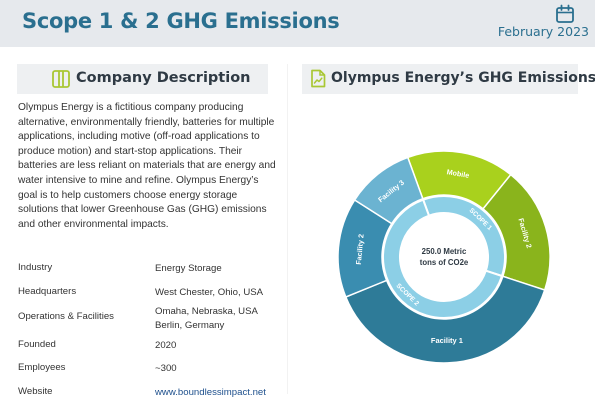  What do you see at coordinates (444, 251) in the screenshot?
I see `center-label-line-0: 250.0 Metric` at bounding box center [444, 251].